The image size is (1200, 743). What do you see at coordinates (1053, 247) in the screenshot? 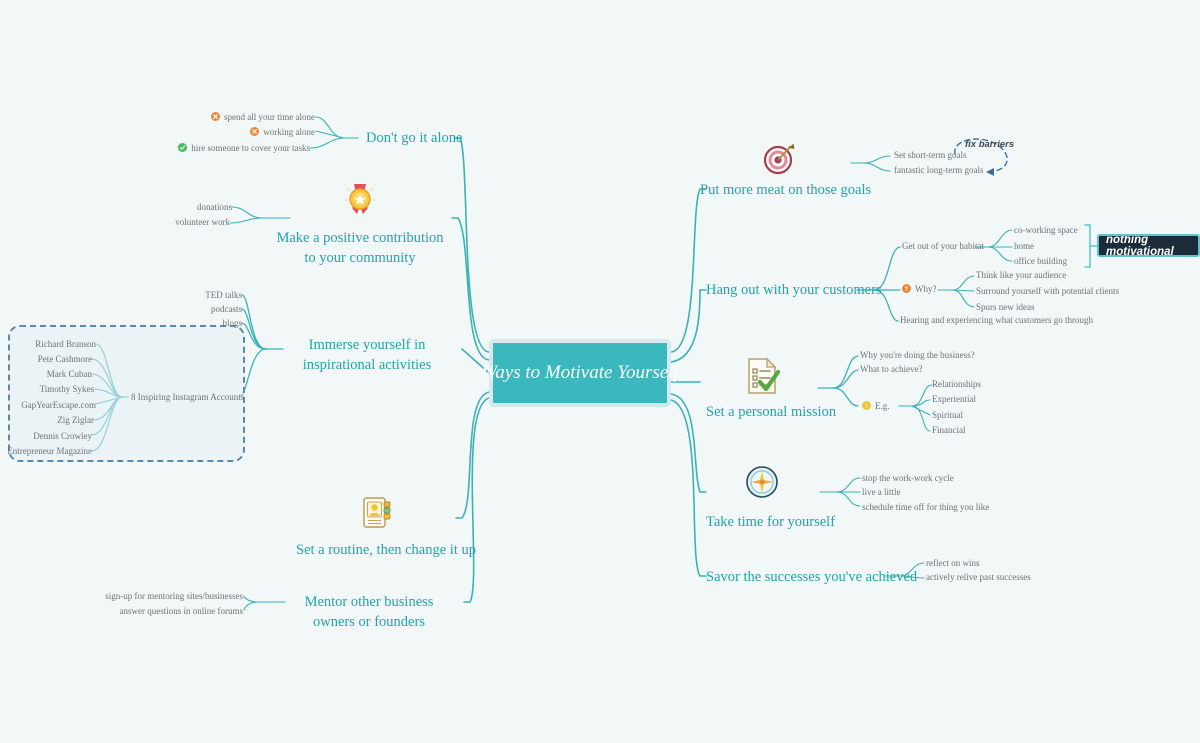
I see `subtopic-home: home` at bounding box center [1053, 247].